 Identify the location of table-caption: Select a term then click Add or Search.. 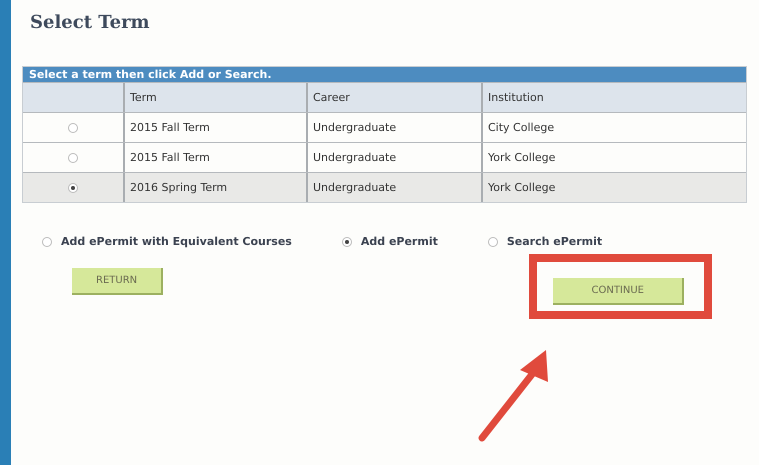
(384, 74).